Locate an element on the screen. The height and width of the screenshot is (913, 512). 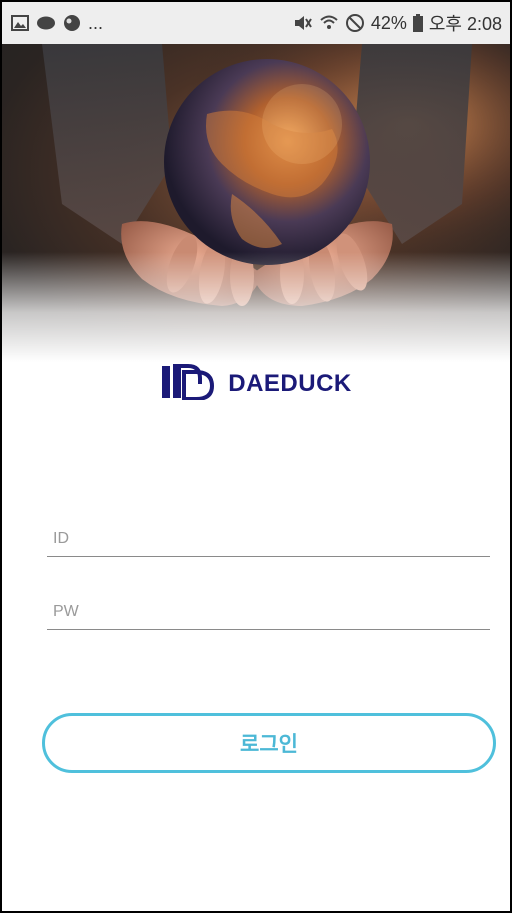
image-icon is located at coordinates (20, 23).